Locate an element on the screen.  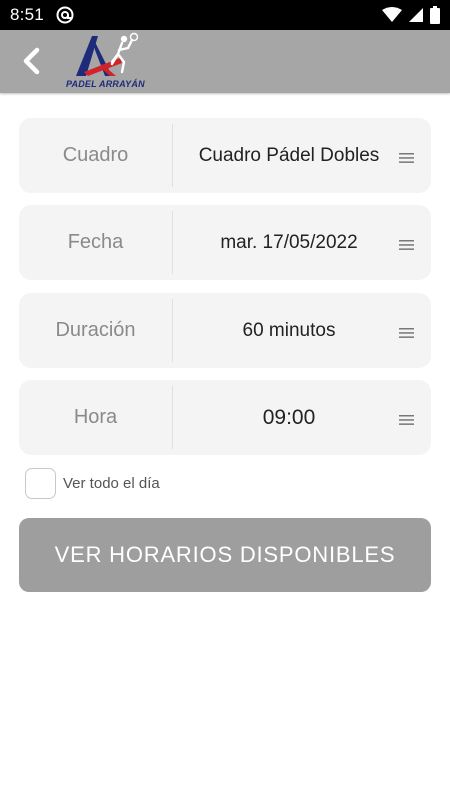
view-available-times-button: VER HORARIOS DISPONIBLES is located at coordinates (225, 555).